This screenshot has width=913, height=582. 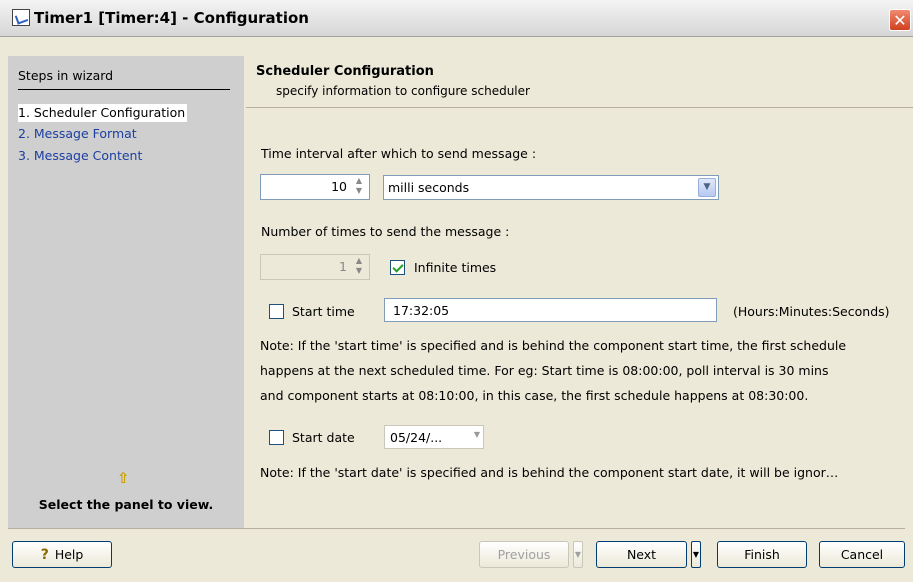 What do you see at coordinates (276, 311) in the screenshot?
I see `start-time-checkbox` at bounding box center [276, 311].